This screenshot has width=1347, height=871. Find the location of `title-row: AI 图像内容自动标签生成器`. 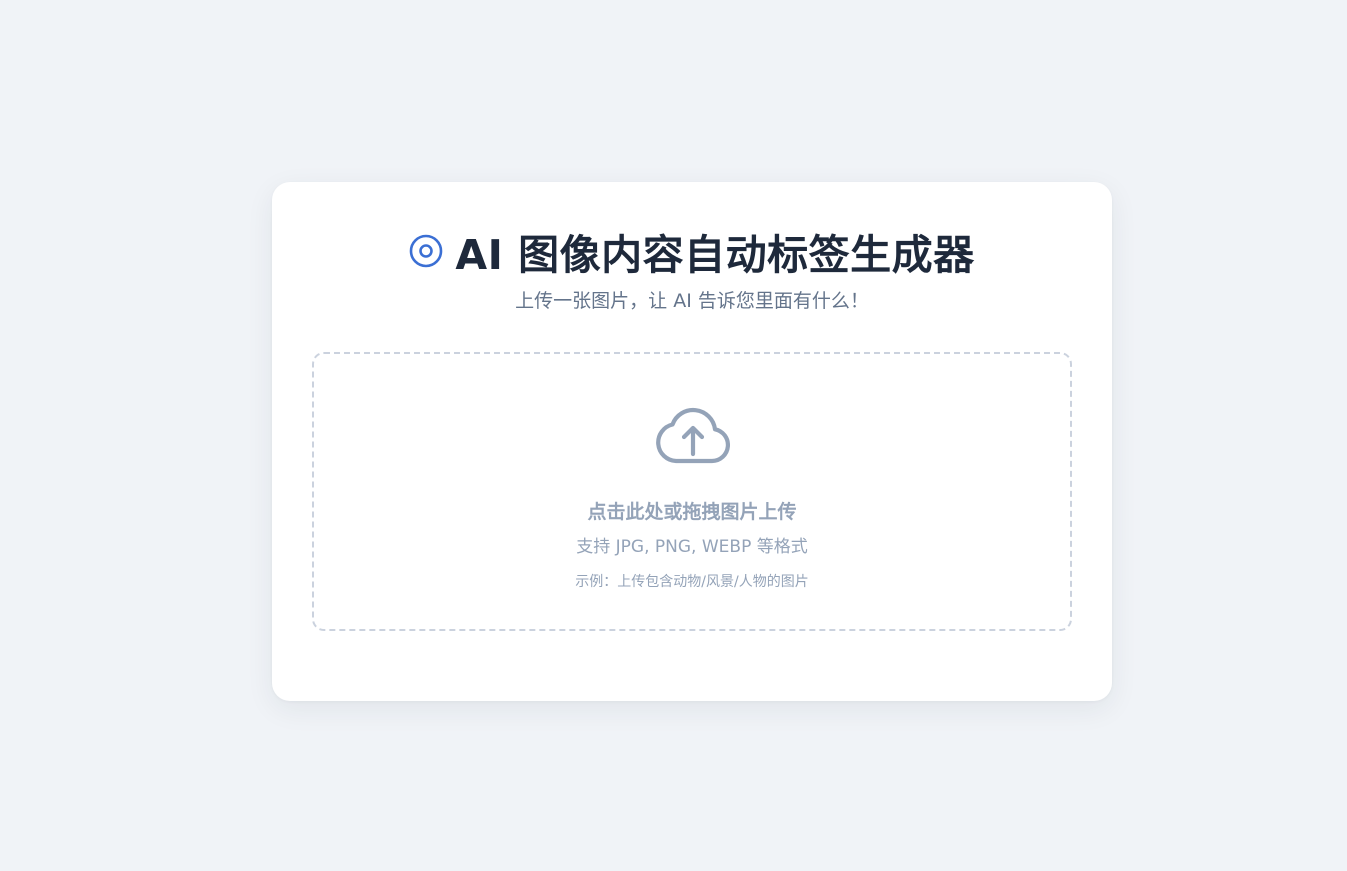

title-row: AI 图像内容自动标签生成器 is located at coordinates (692, 251).